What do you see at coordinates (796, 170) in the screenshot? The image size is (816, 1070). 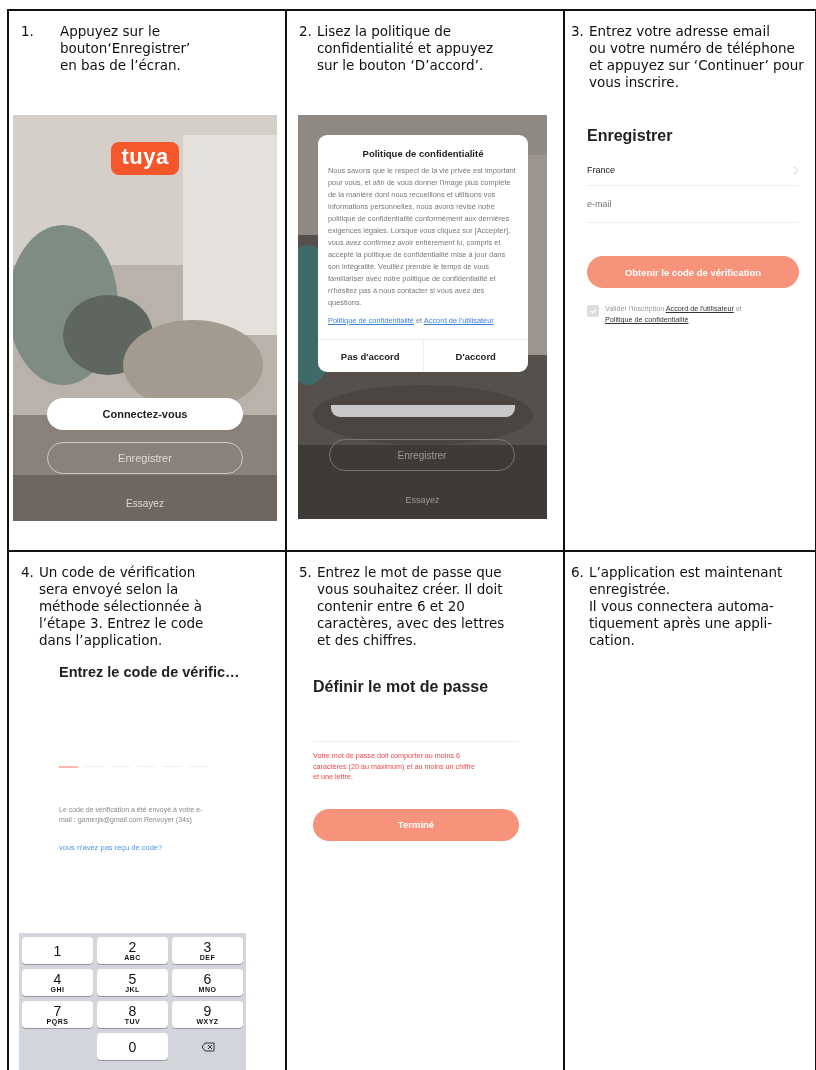 I see `chevron-right-icon` at bounding box center [796, 170].